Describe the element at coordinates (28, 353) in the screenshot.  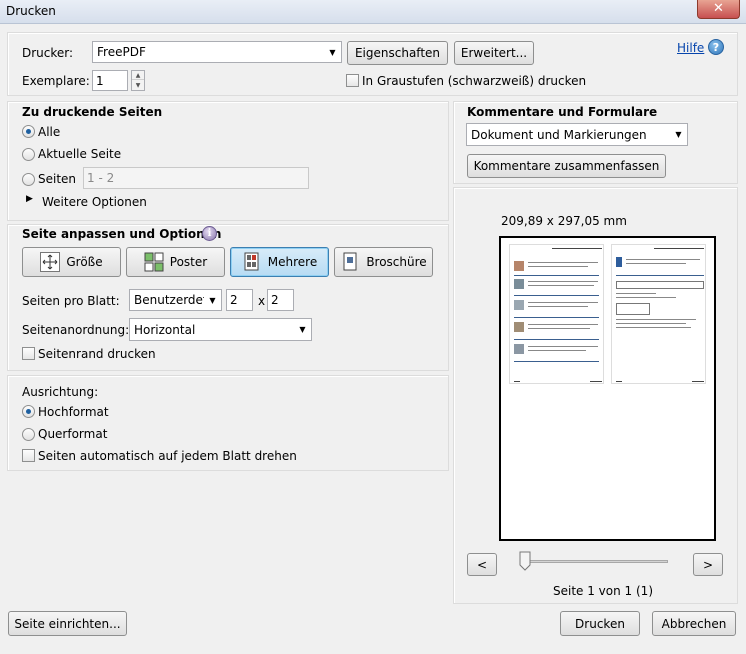
I see `print-border-checkbox` at that location.